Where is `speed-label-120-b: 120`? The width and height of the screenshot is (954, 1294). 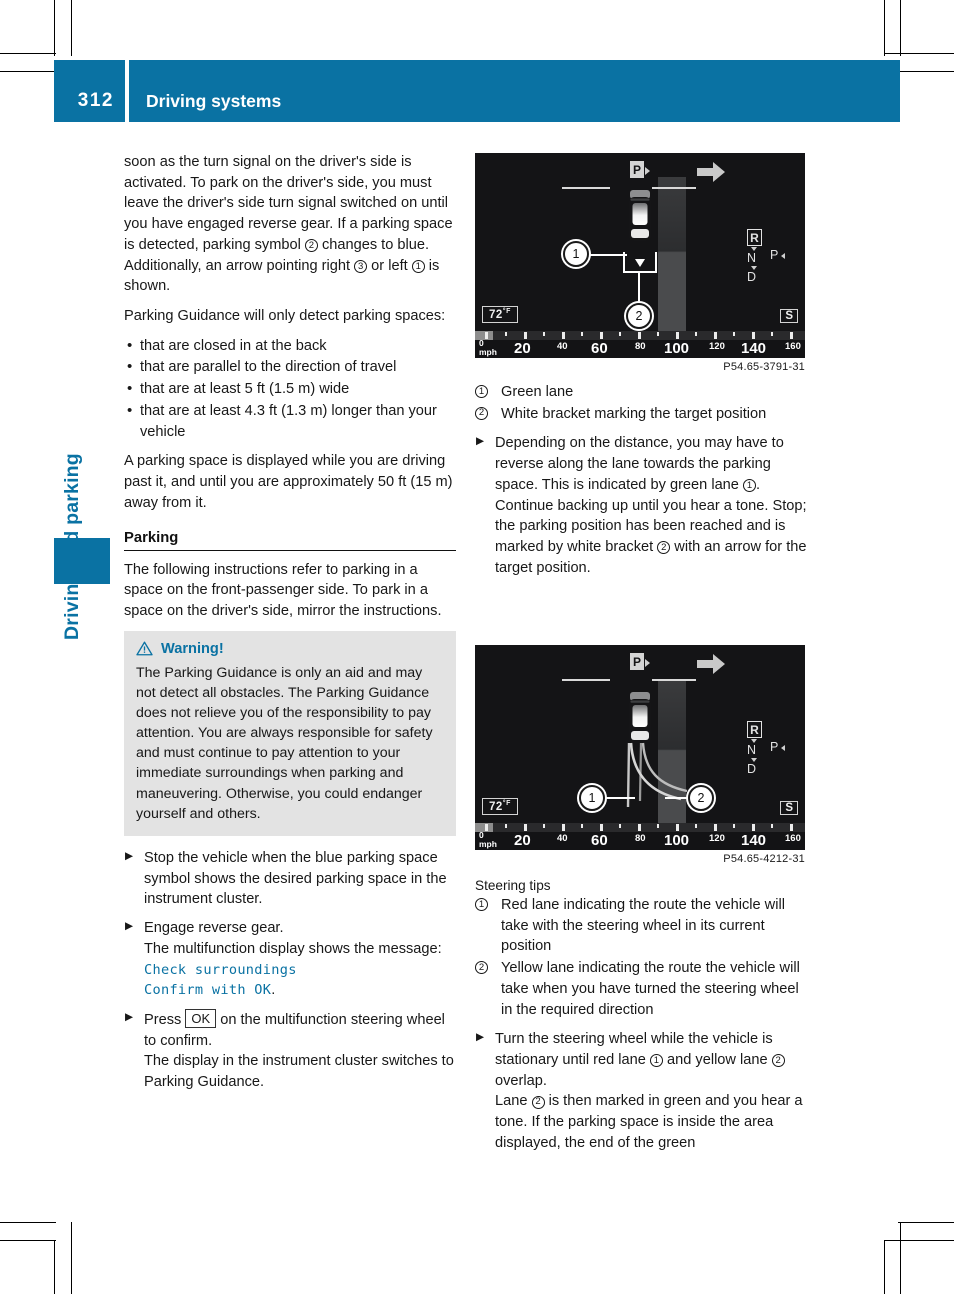
speed-label-120-b: 120 is located at coordinates (717, 838).